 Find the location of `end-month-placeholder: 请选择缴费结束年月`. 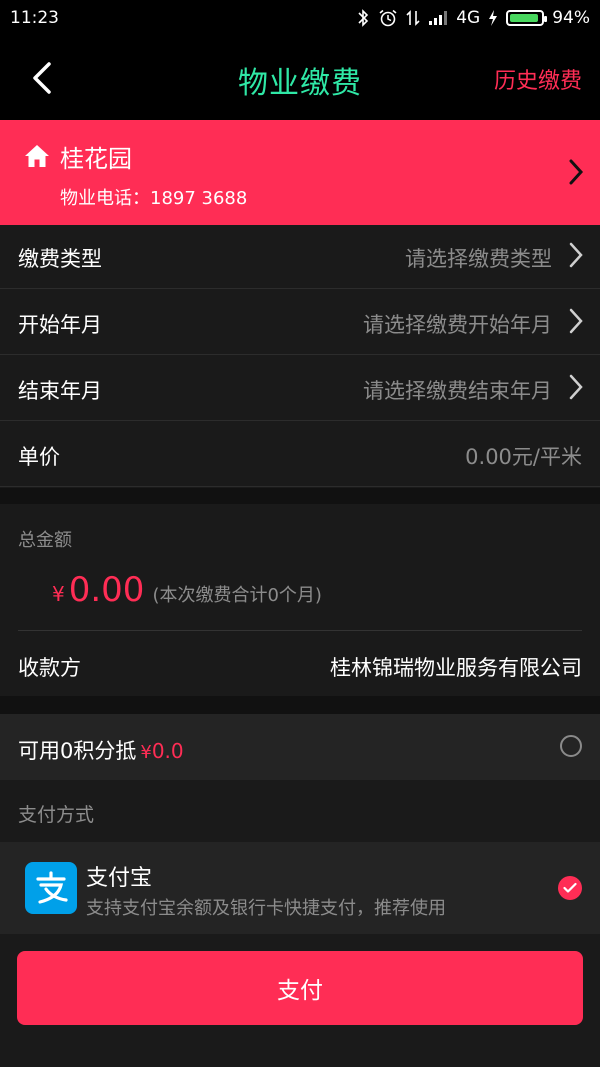

end-month-placeholder: 请选择缴费结束年月 is located at coordinates (457, 391).